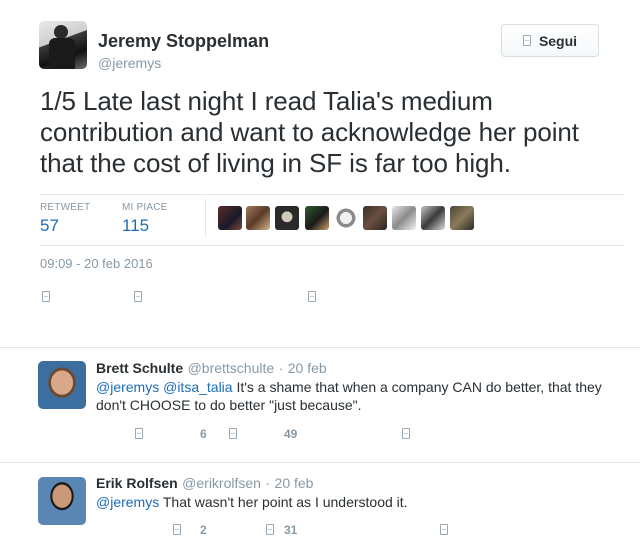 The height and width of the screenshot is (546, 640). Describe the element at coordinates (61, 32) in the screenshot. I see `avatar-figure-head` at that location.